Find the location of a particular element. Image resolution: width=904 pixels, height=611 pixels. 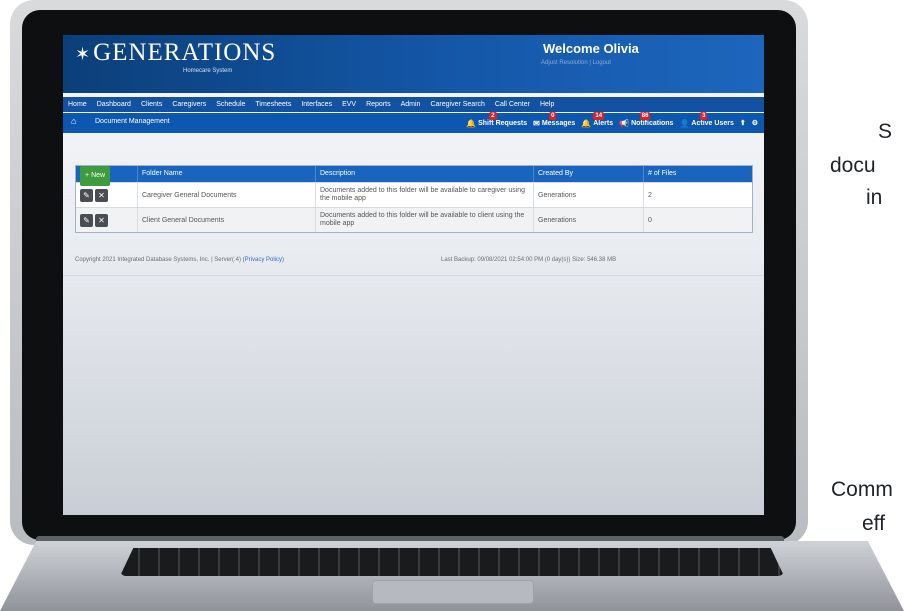

star-icon: ✶ is located at coordinates (83, 54).